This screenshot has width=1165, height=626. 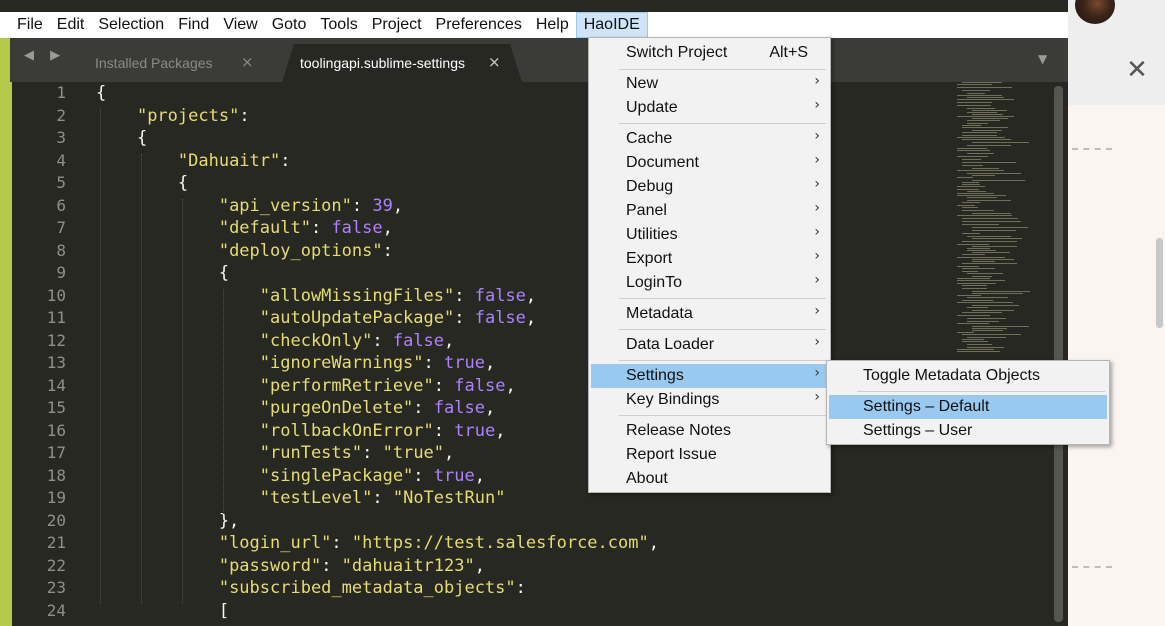 I want to click on menu-item-export: Export ›, so click(x=709, y=259).